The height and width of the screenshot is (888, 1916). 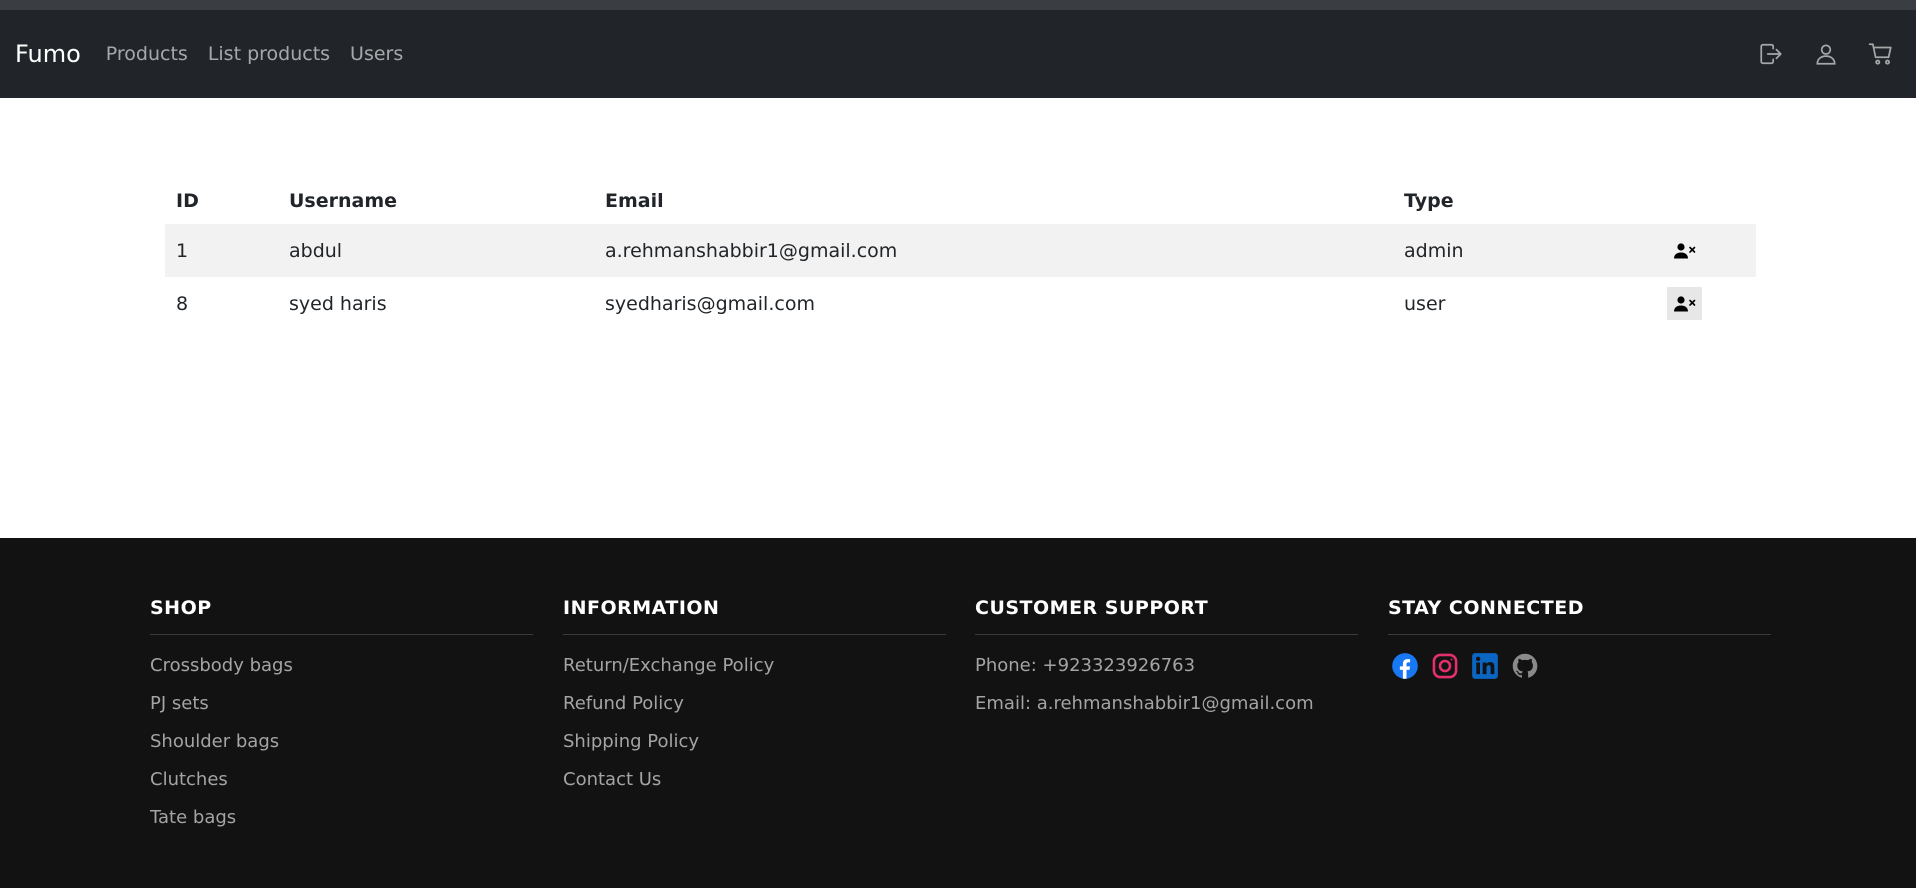 What do you see at coordinates (1522, 250) in the screenshot?
I see `cell-type: admin` at bounding box center [1522, 250].